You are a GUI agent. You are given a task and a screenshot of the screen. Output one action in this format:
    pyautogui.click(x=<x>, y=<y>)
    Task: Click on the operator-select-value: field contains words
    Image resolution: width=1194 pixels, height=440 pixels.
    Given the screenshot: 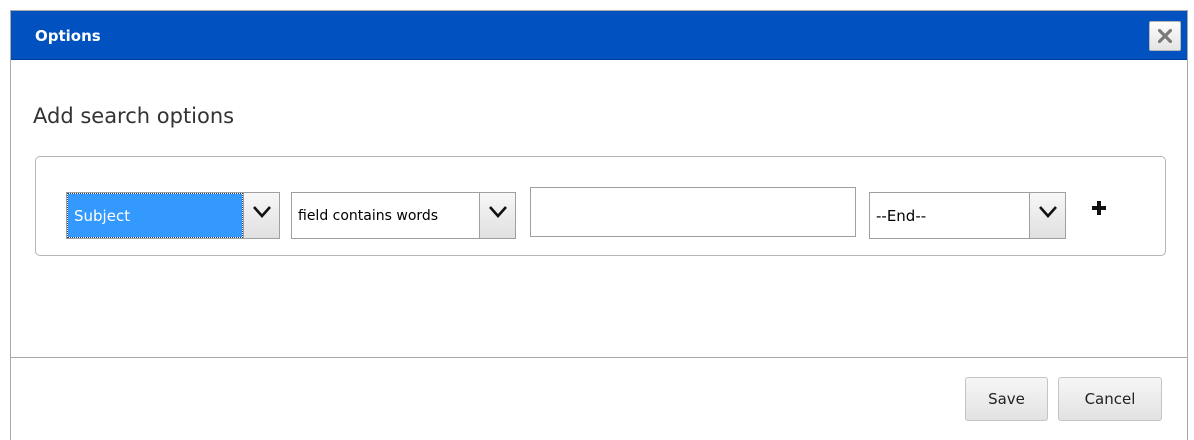 What is the action you would take?
    pyautogui.click(x=368, y=215)
    